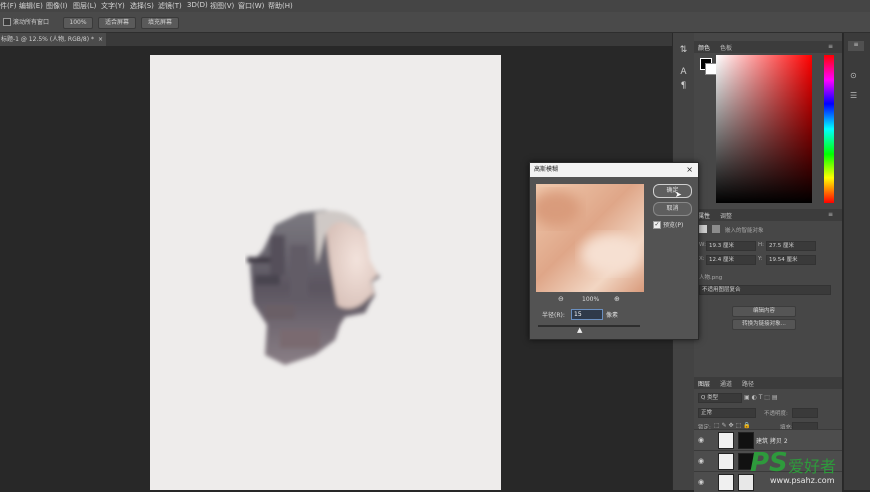 Image resolution: width=870 pixels, height=492 pixels. Describe the element at coordinates (579, 330) in the screenshot. I see `radius-slider-thumb: ▲` at that location.